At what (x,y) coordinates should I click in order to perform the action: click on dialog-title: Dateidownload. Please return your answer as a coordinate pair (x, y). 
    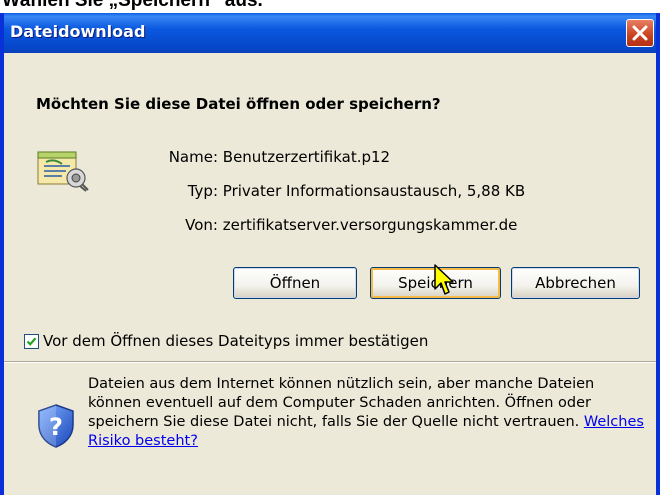
    Looking at the image, I should click on (78, 31).